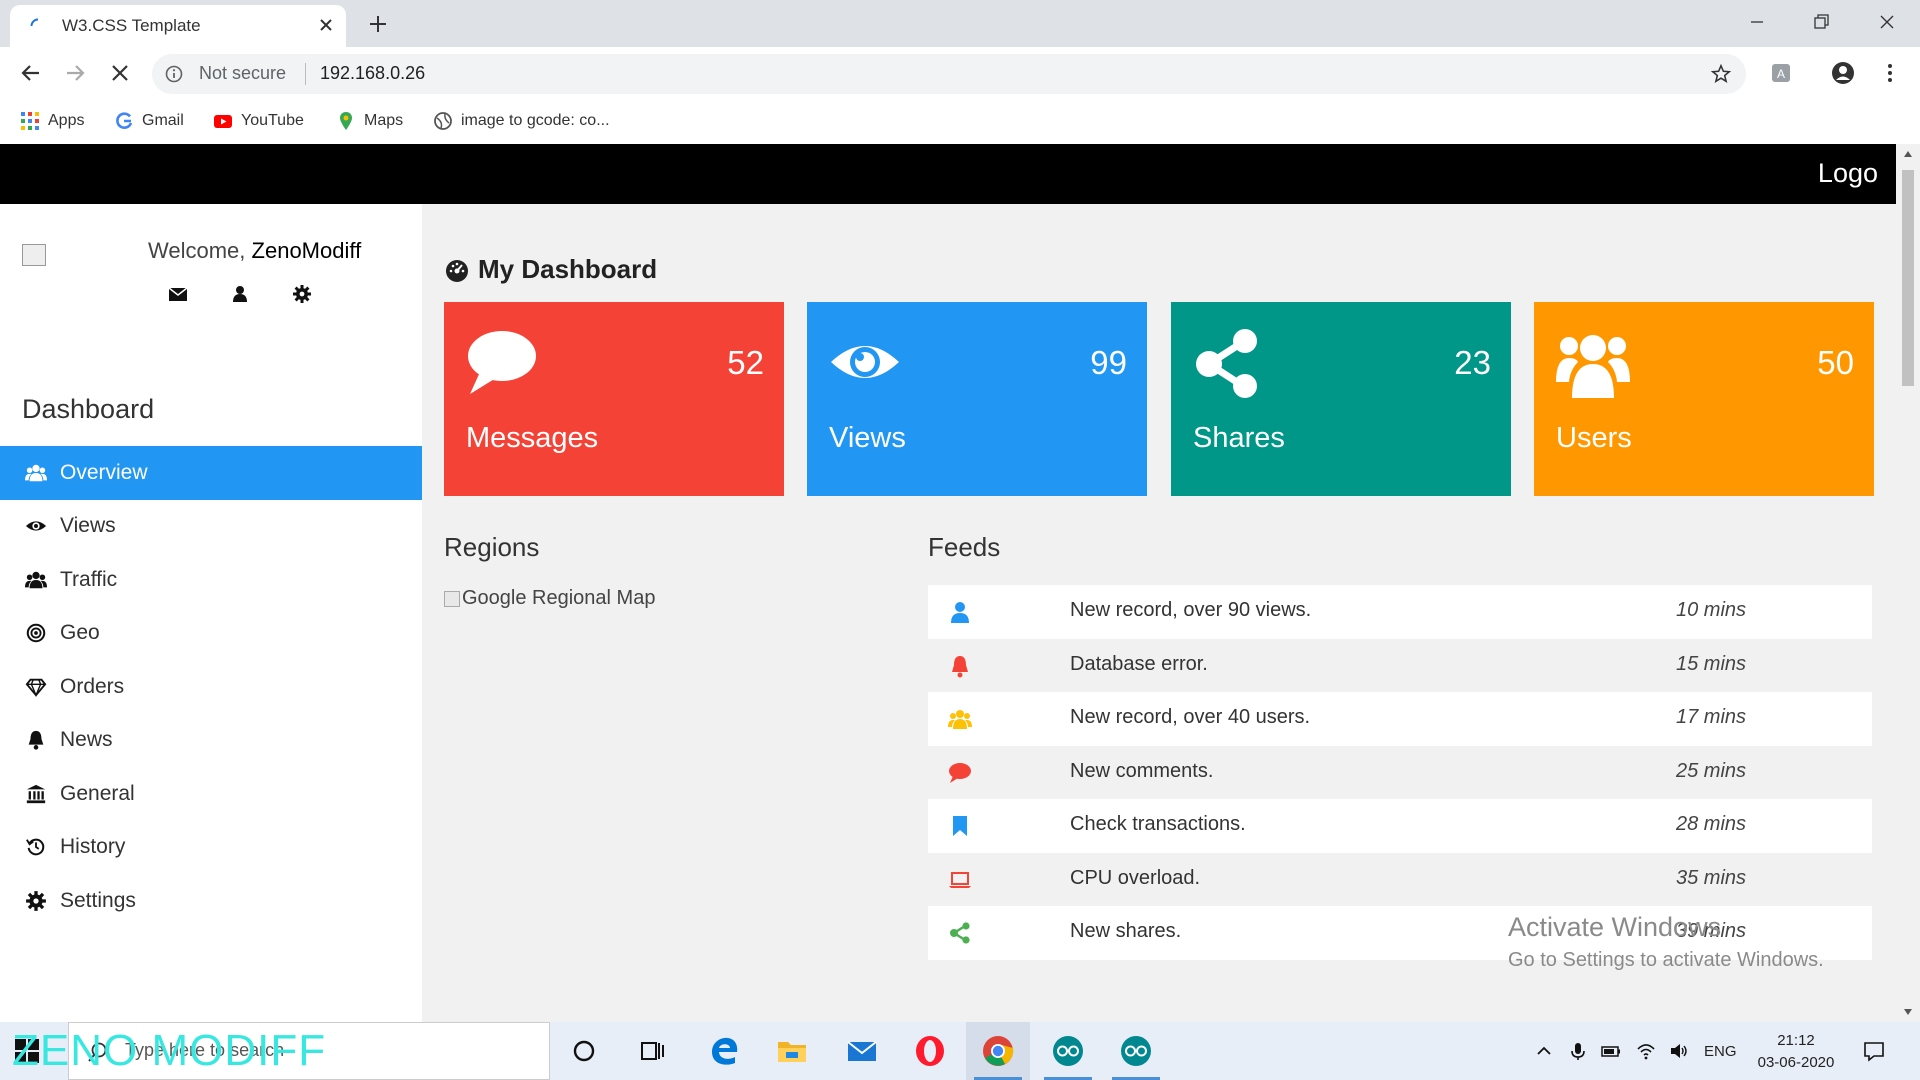 Image resolution: width=1920 pixels, height=1080 pixels. Describe the element at coordinates (302, 294) in the screenshot. I see `gear-icon` at that location.